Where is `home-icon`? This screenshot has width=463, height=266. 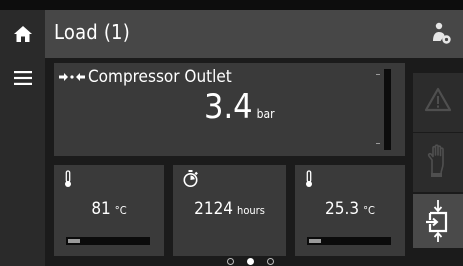
home-icon is located at coordinates (22, 34).